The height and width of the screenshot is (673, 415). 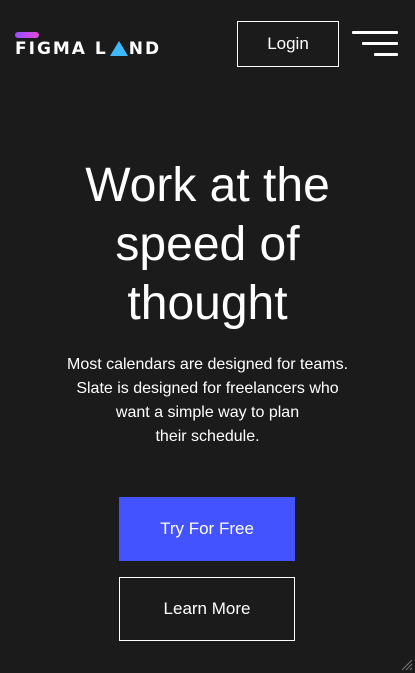 What do you see at coordinates (207, 388) in the screenshot?
I see `hero-subtitle-line: Slate is designed for freelancers who` at bounding box center [207, 388].